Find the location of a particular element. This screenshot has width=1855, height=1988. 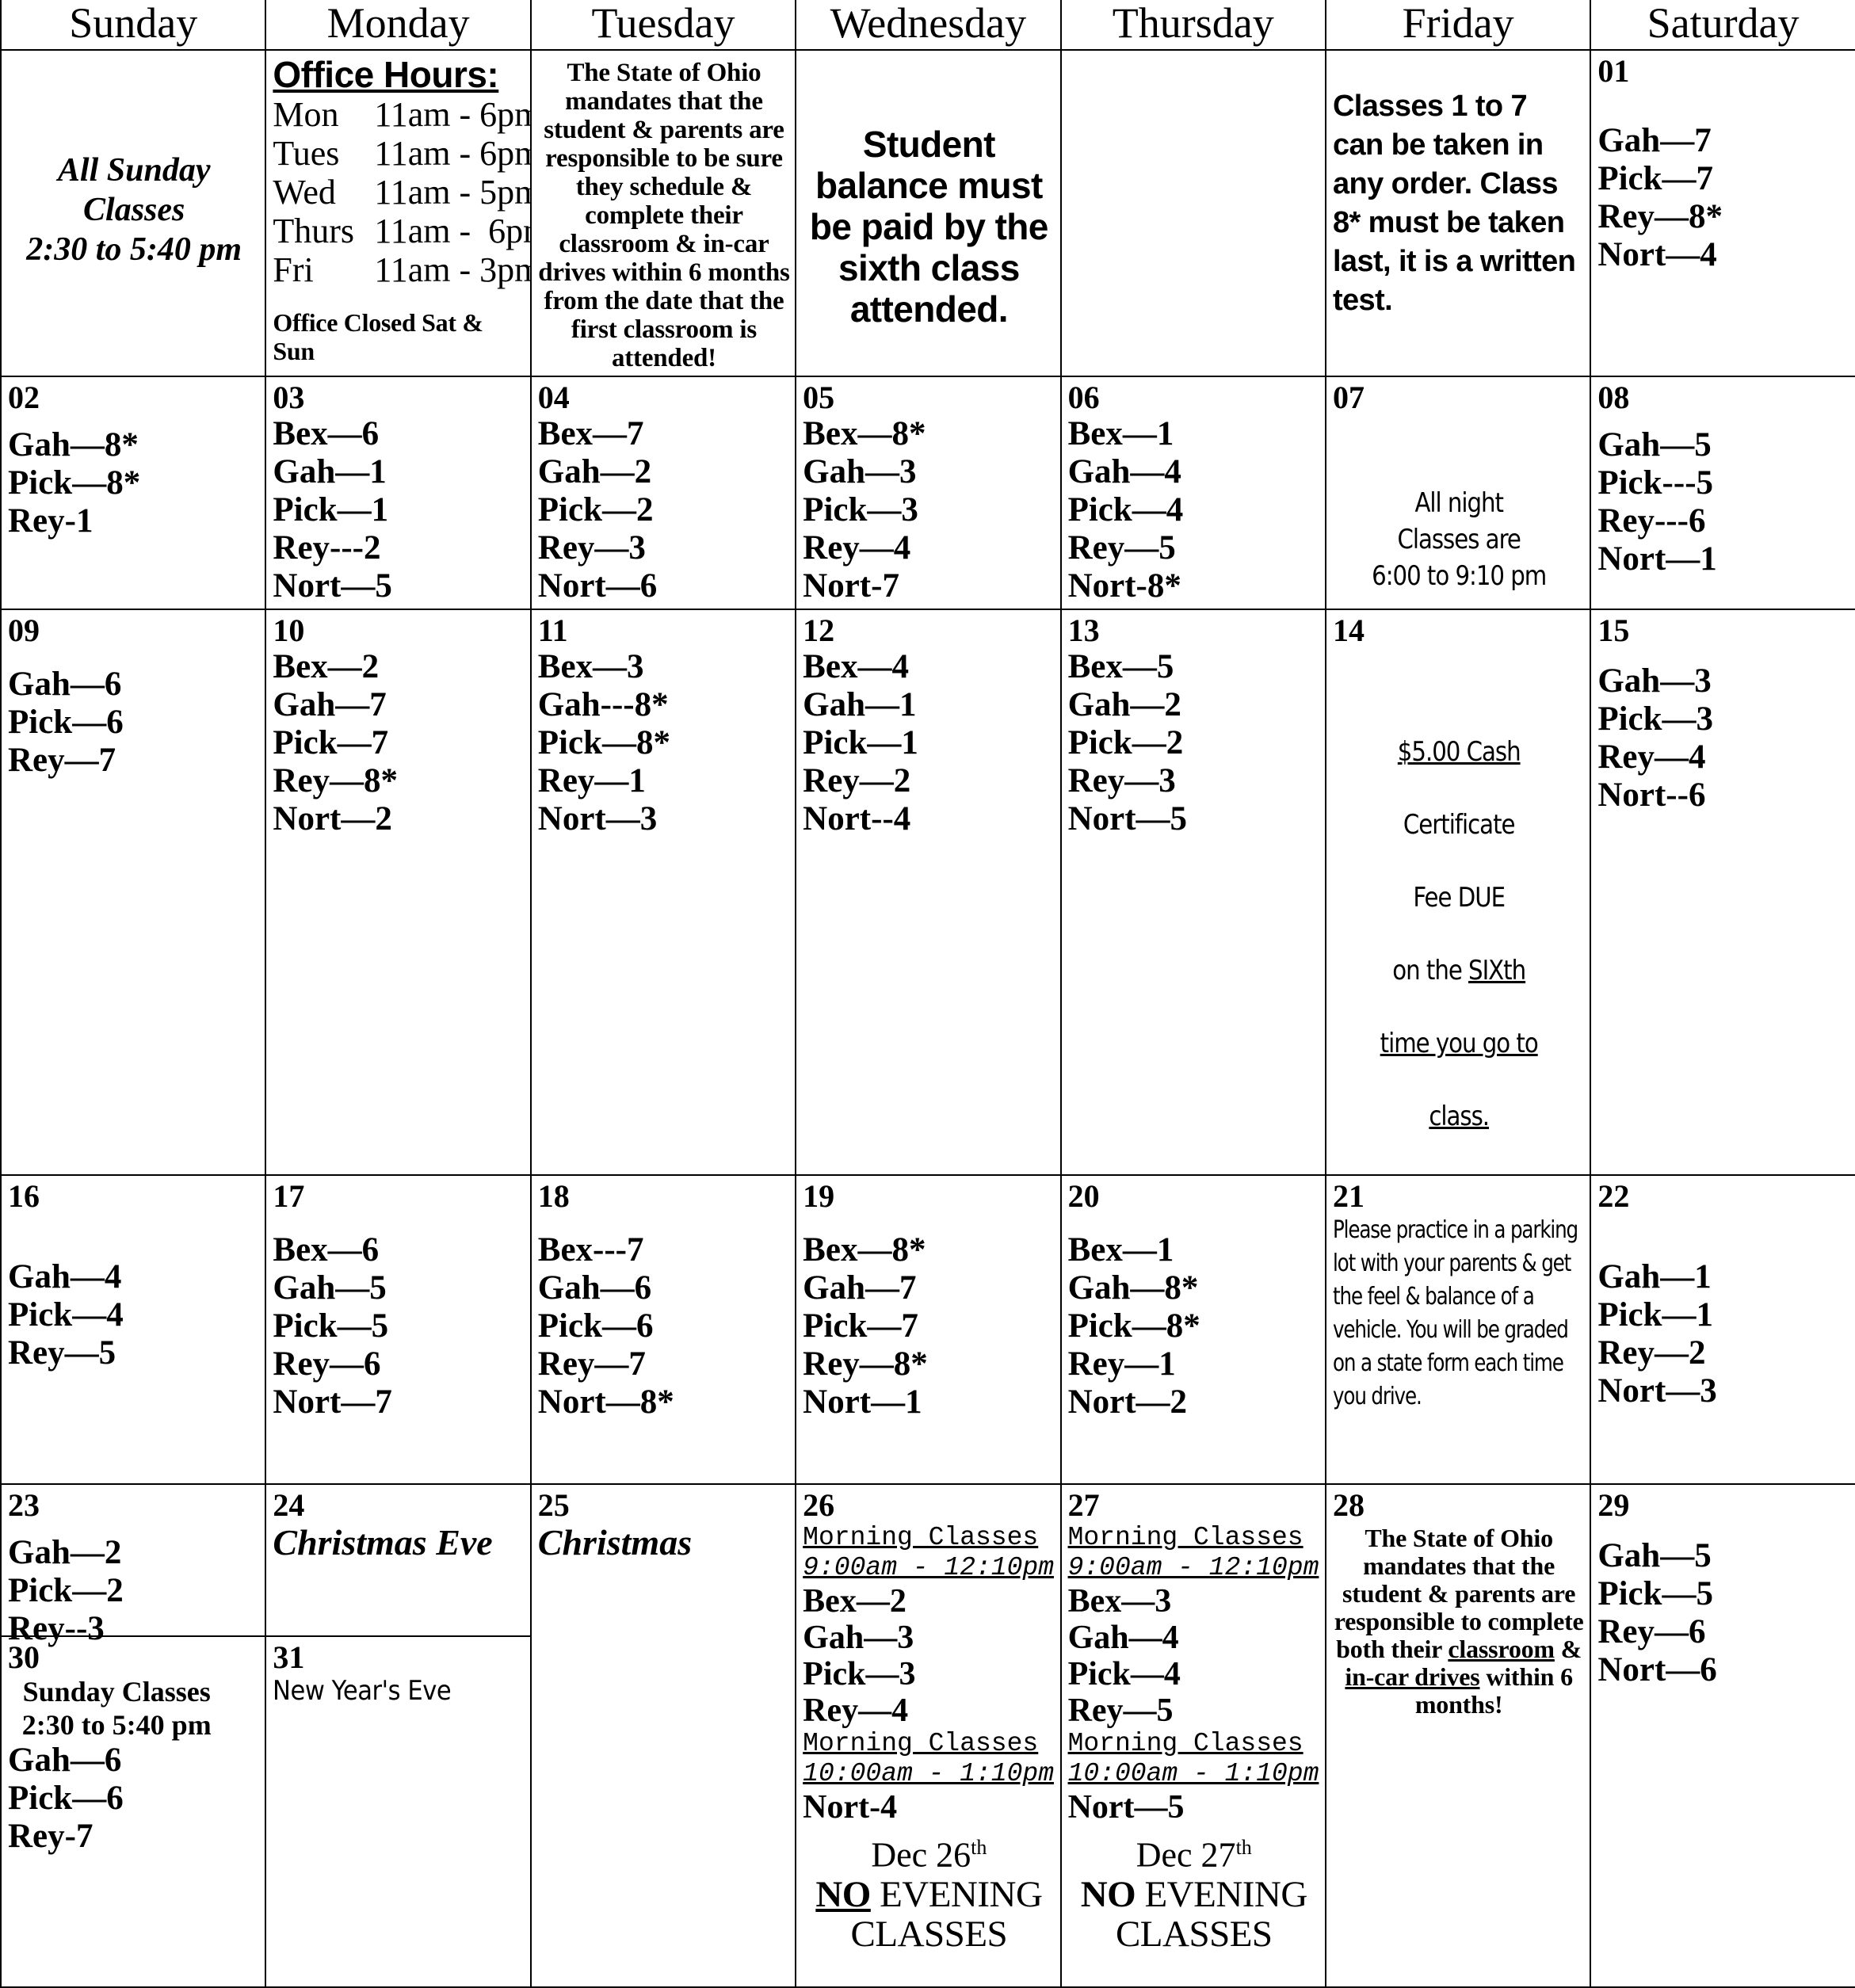

day-cell-empty-thursday is located at coordinates (1193, 213).